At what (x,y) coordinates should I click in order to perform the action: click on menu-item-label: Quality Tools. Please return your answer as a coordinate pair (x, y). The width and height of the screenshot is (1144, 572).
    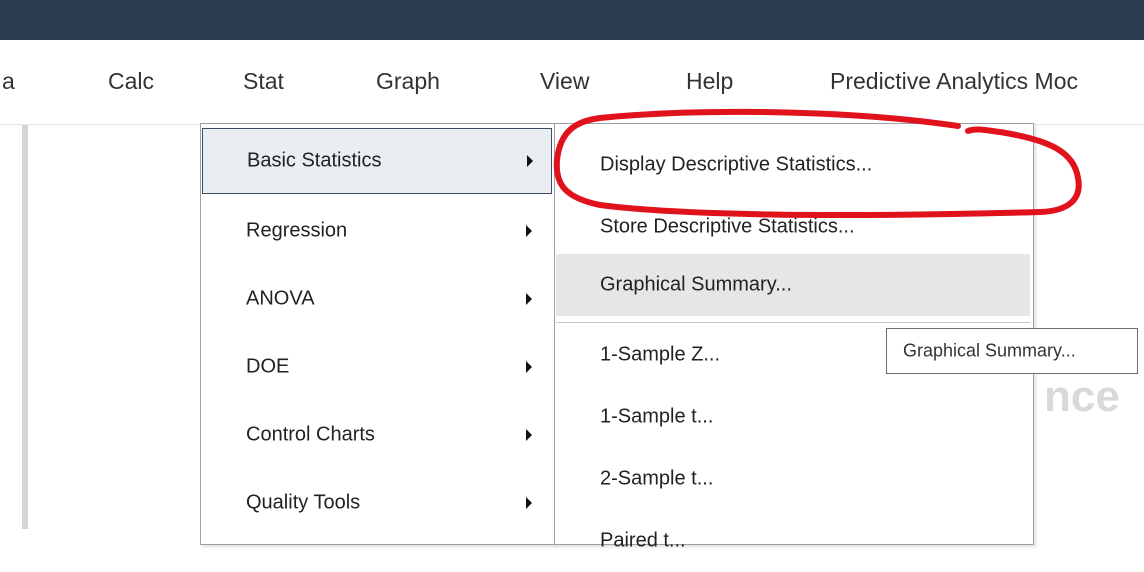
    Looking at the image, I should click on (303, 502).